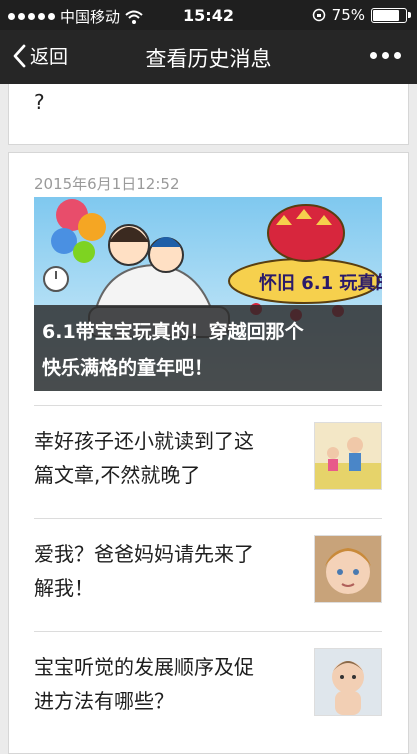 This screenshot has width=417, height=754. I want to click on status-right: 75%, so click(361, 15).